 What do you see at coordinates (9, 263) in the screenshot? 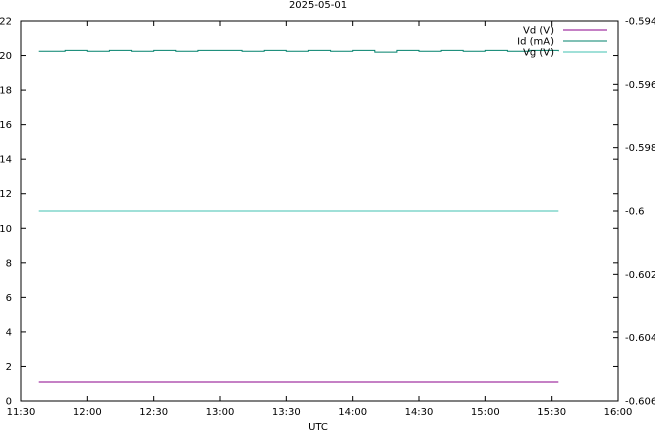
I see `y-tick-label: 8` at bounding box center [9, 263].